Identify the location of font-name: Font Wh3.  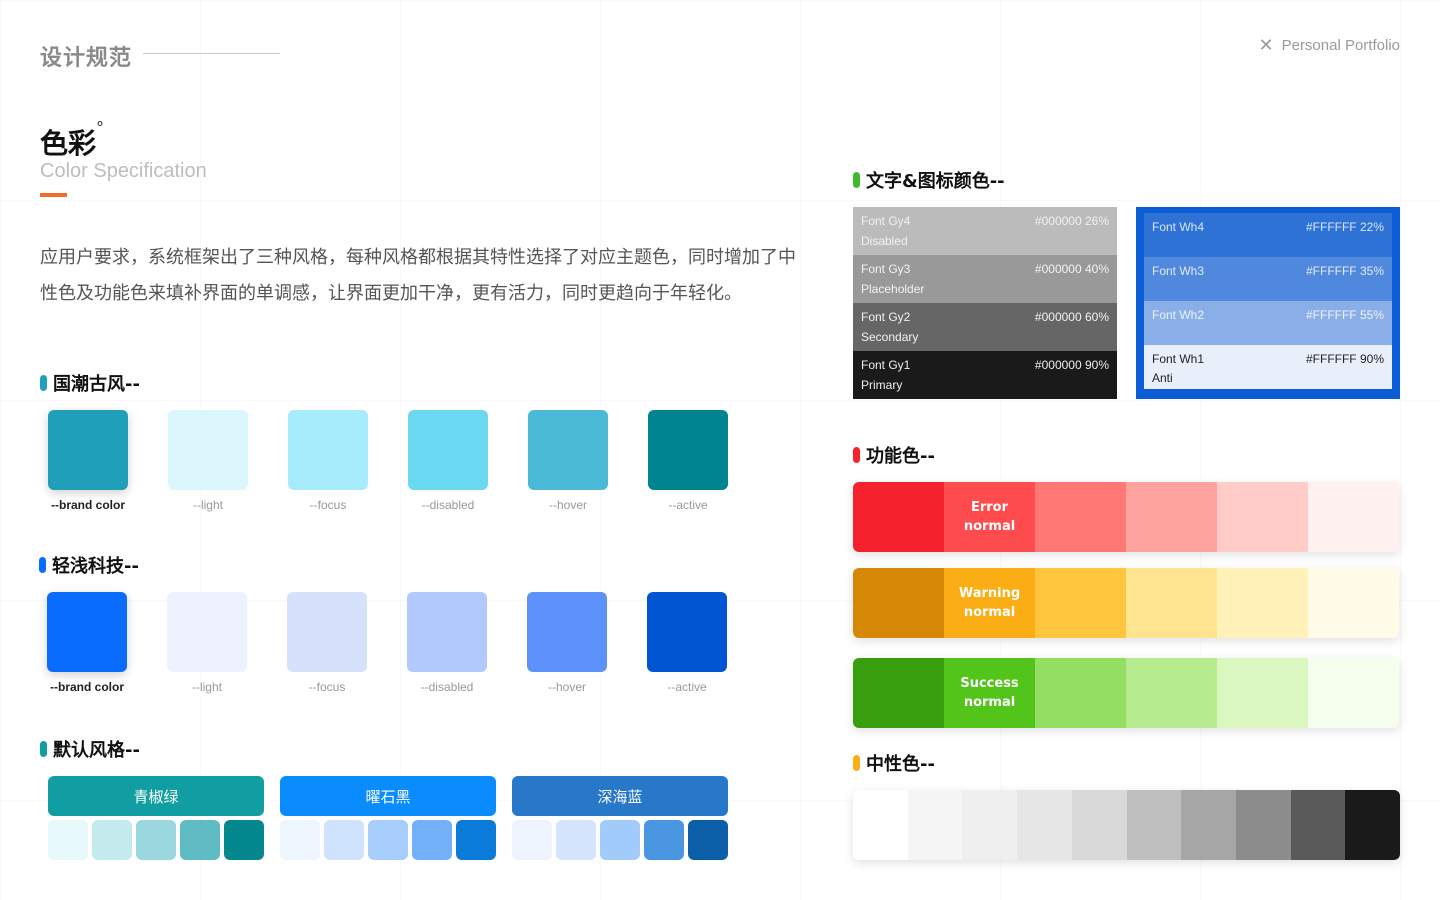
(1178, 271).